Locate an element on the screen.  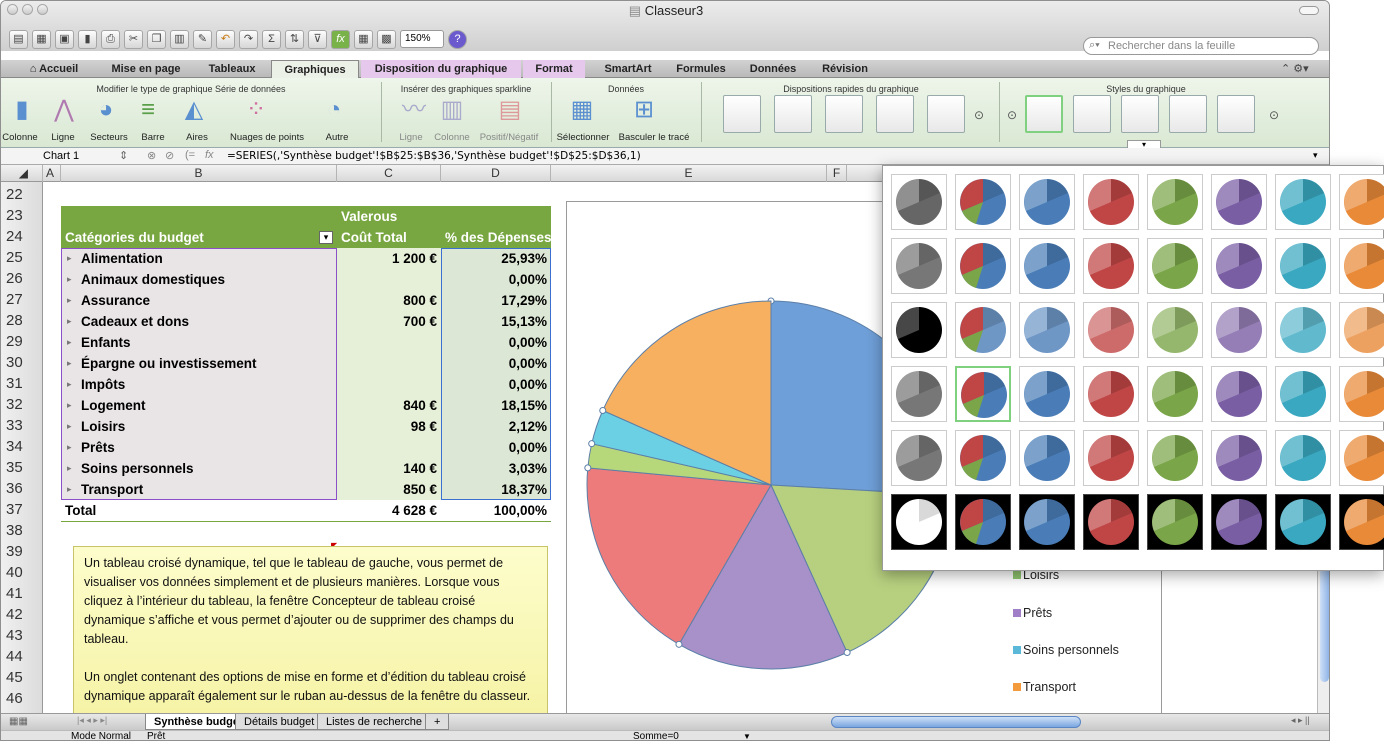
pie-chart-icon: ◕ is located at coordinates (106, 110).